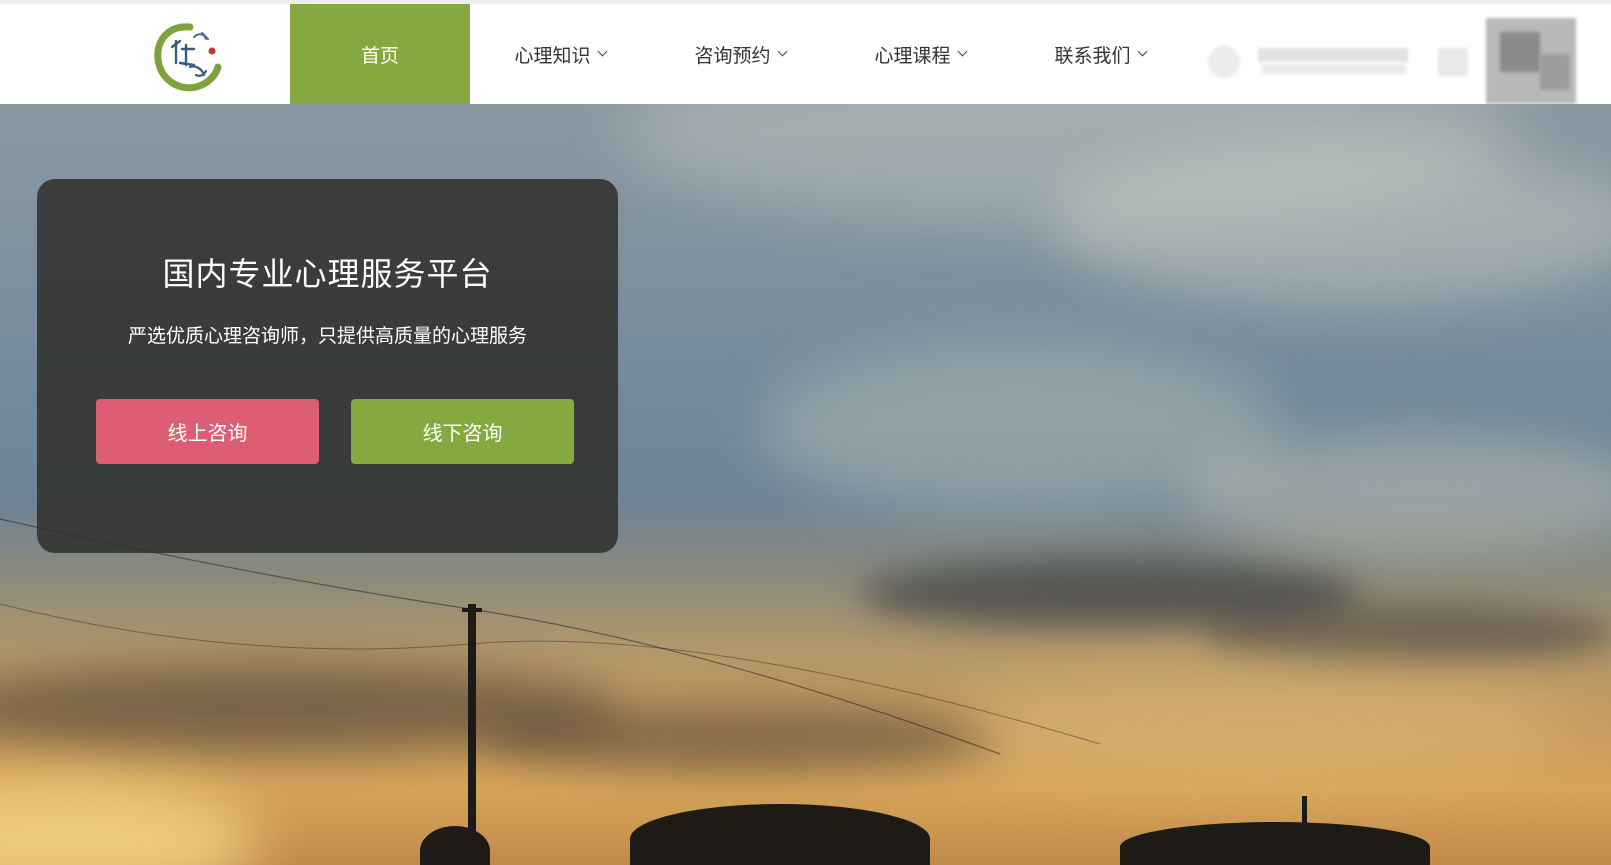  What do you see at coordinates (327, 336) in the screenshot?
I see `hero-subtitle: 严选优质心理咨询师，只提供高质量的心理服务` at bounding box center [327, 336].